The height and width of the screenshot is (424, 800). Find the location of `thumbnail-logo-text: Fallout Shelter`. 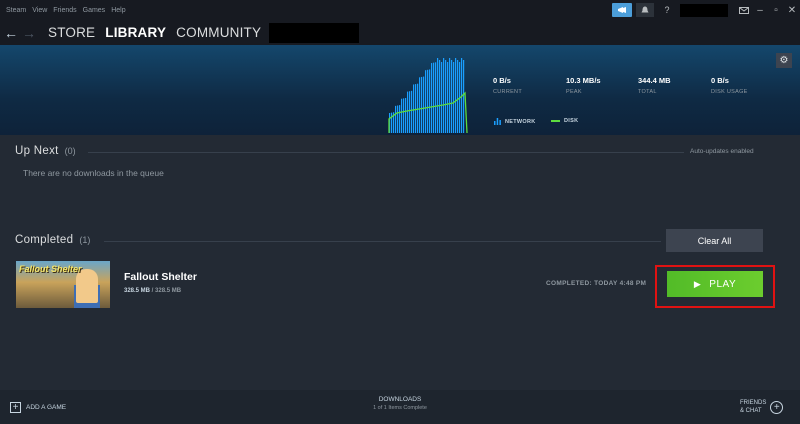

thumbnail-logo-text: Fallout Shelter is located at coordinates (50, 269).